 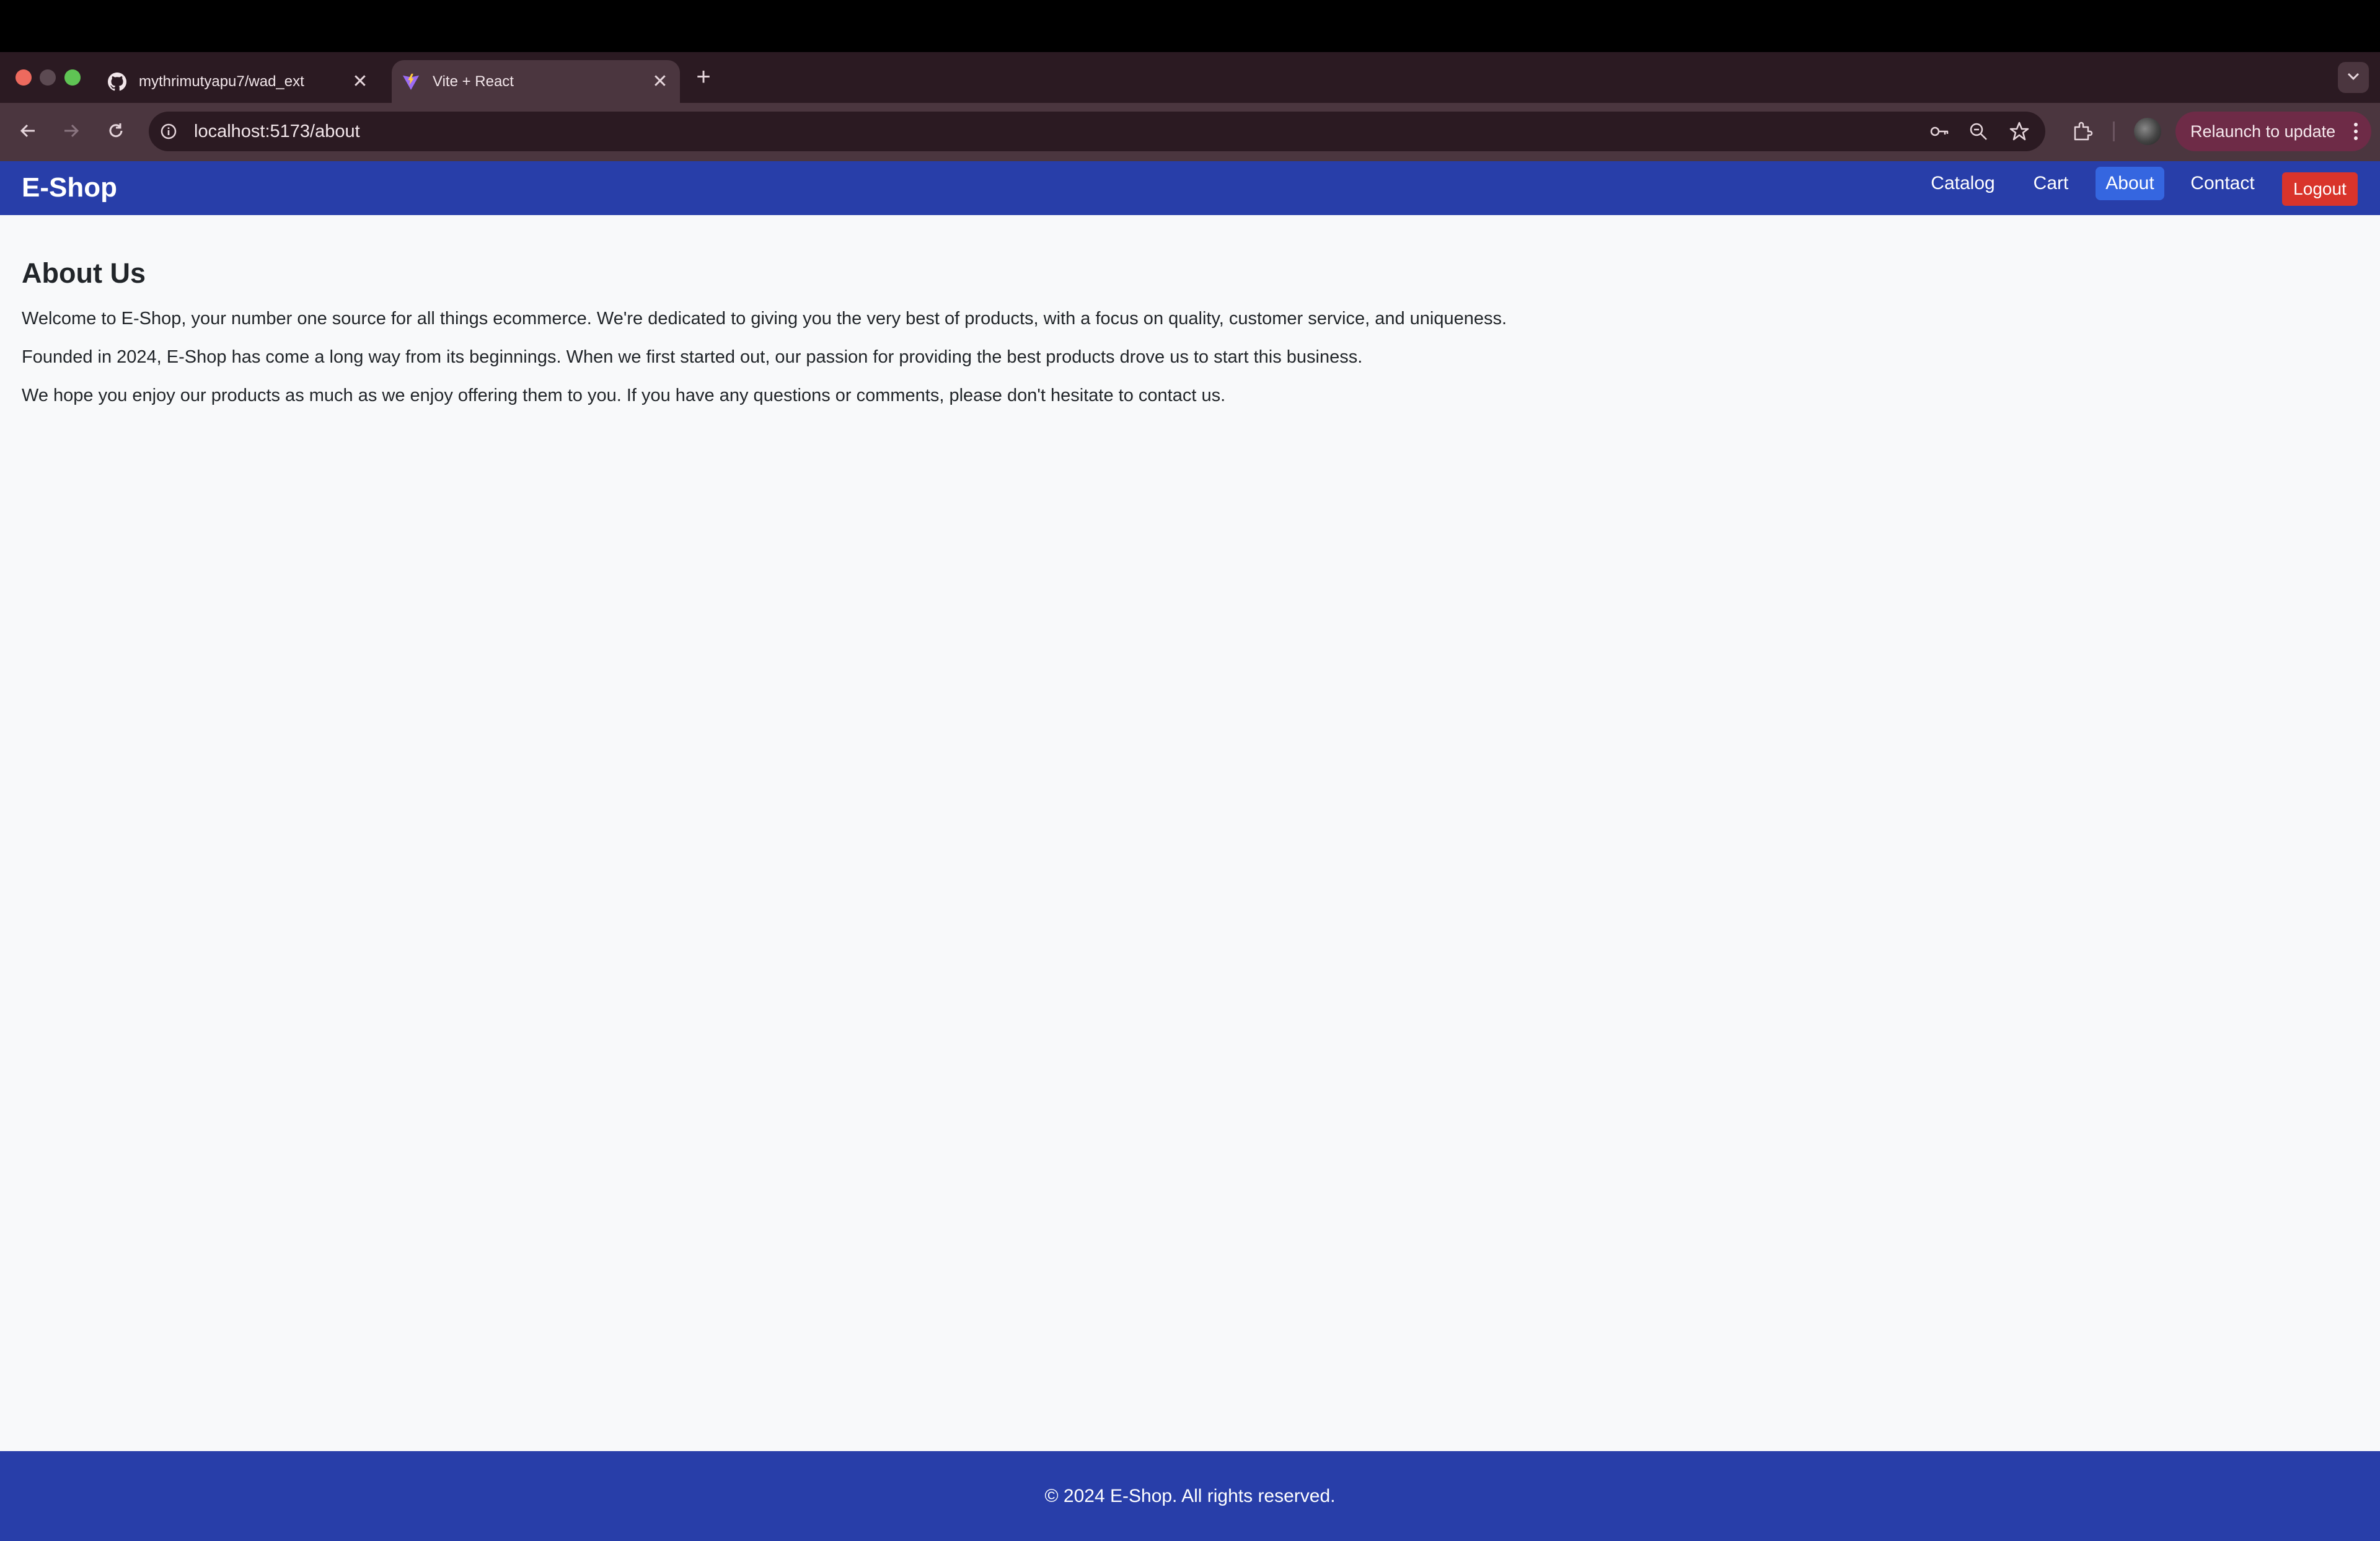 What do you see at coordinates (2019, 131) in the screenshot?
I see `bookmark-star-icon` at bounding box center [2019, 131].